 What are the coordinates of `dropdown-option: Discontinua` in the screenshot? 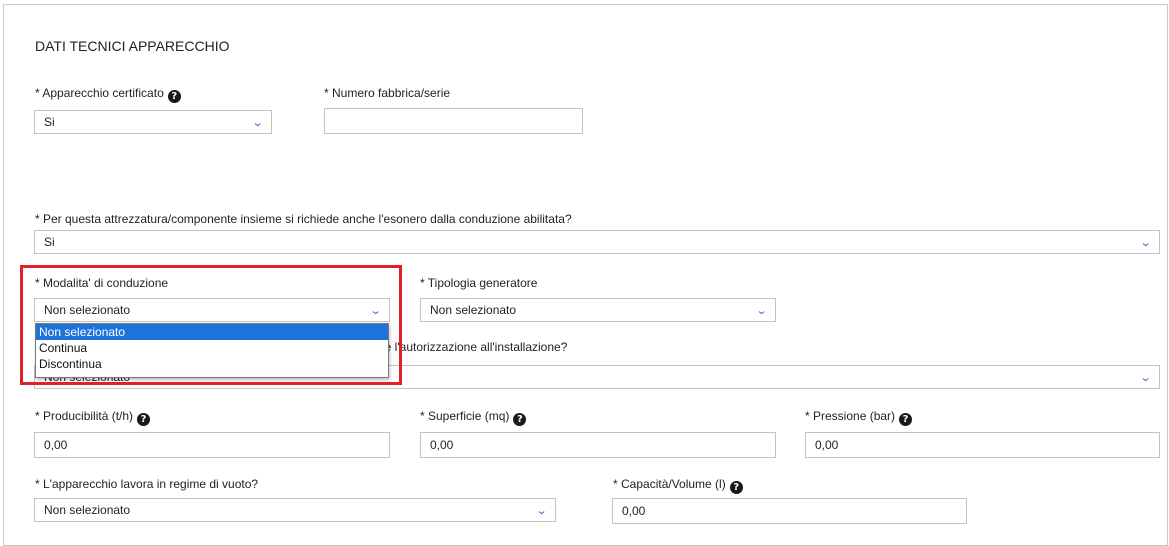 It's located at (212, 364).